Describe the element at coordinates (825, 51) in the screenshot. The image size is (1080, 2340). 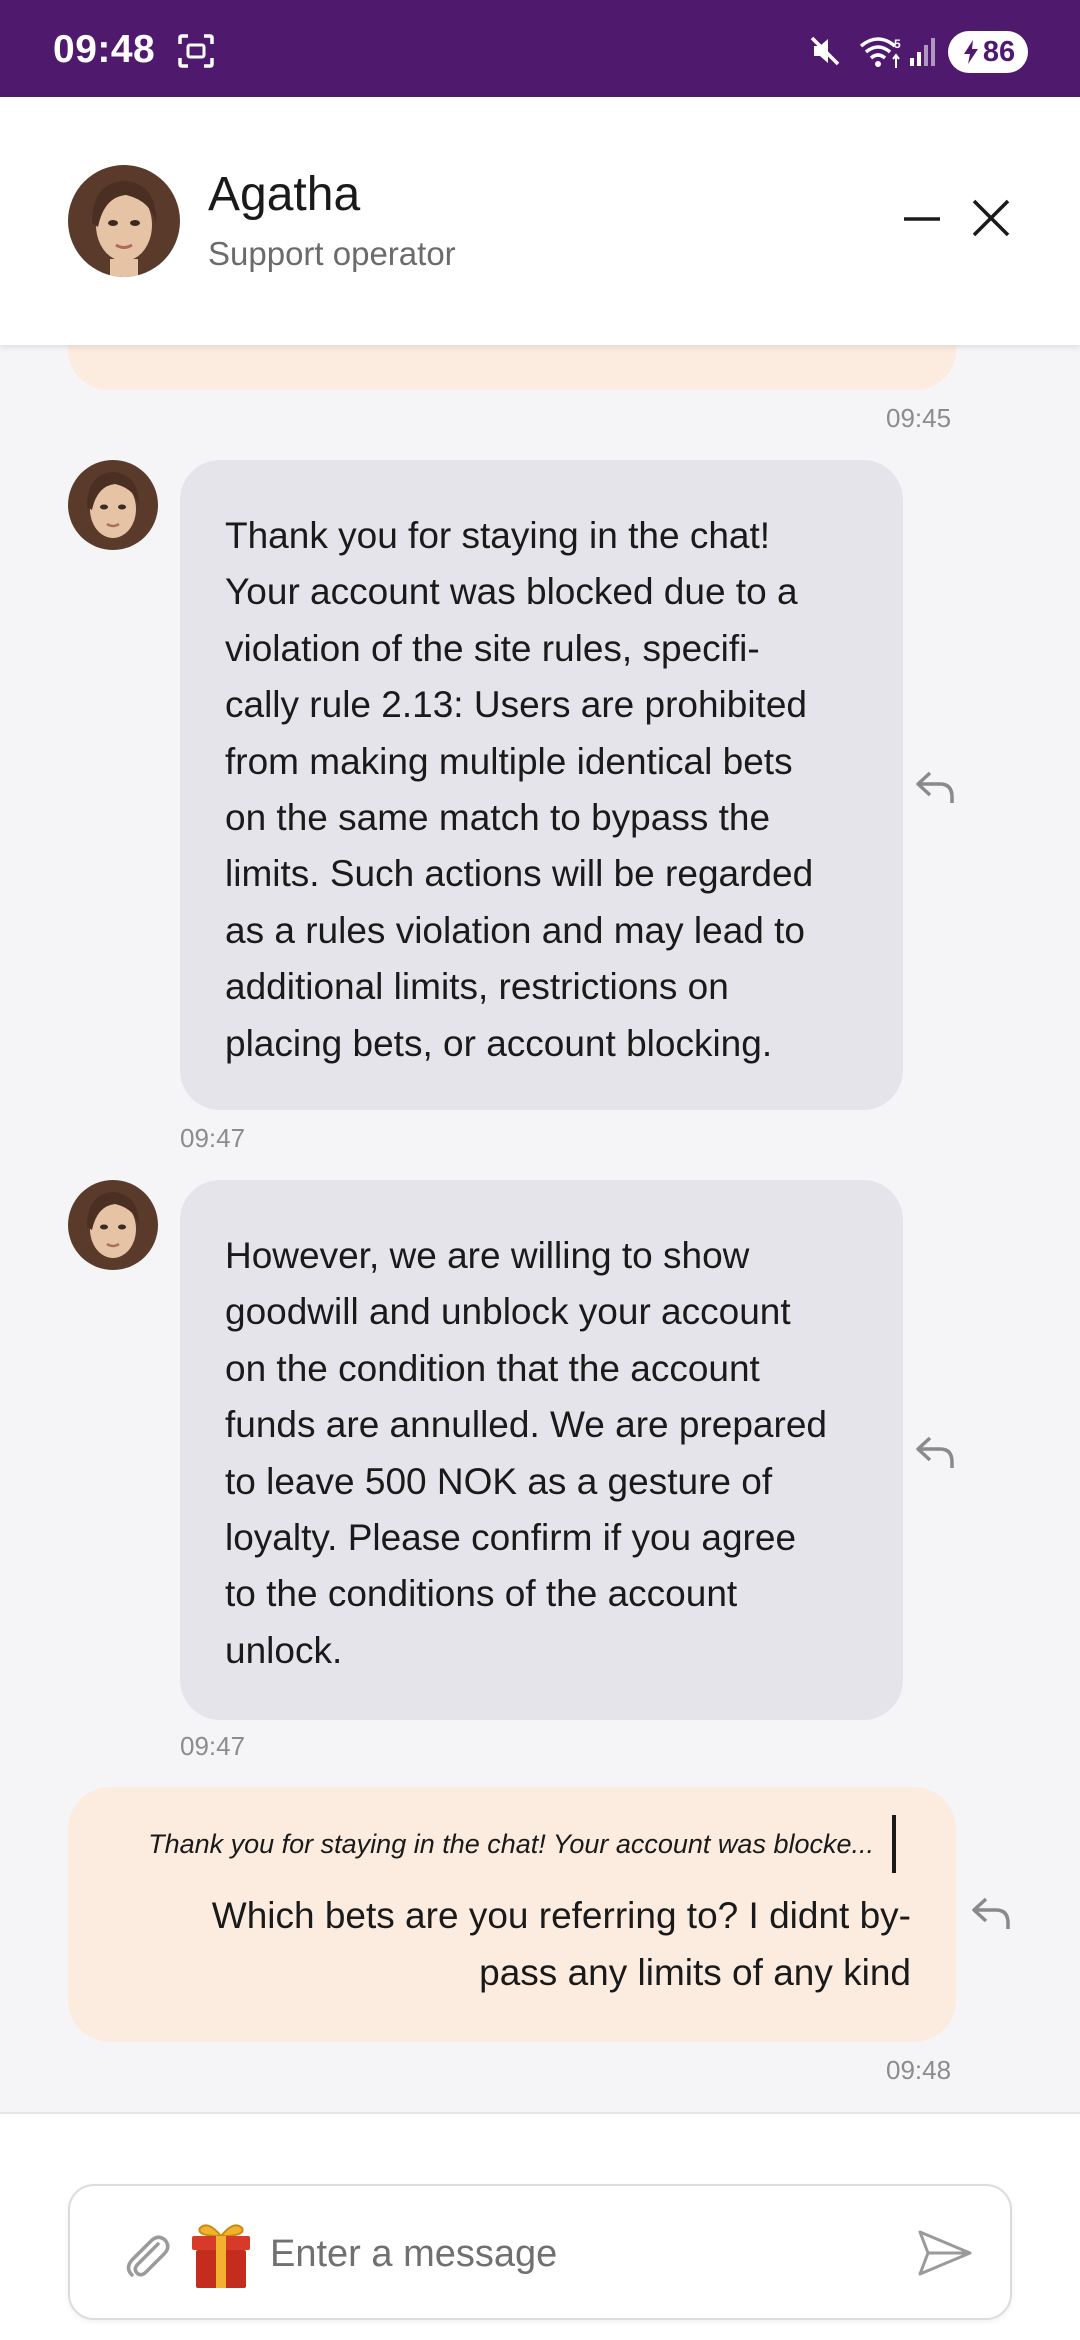
I see `mute-icon` at that location.